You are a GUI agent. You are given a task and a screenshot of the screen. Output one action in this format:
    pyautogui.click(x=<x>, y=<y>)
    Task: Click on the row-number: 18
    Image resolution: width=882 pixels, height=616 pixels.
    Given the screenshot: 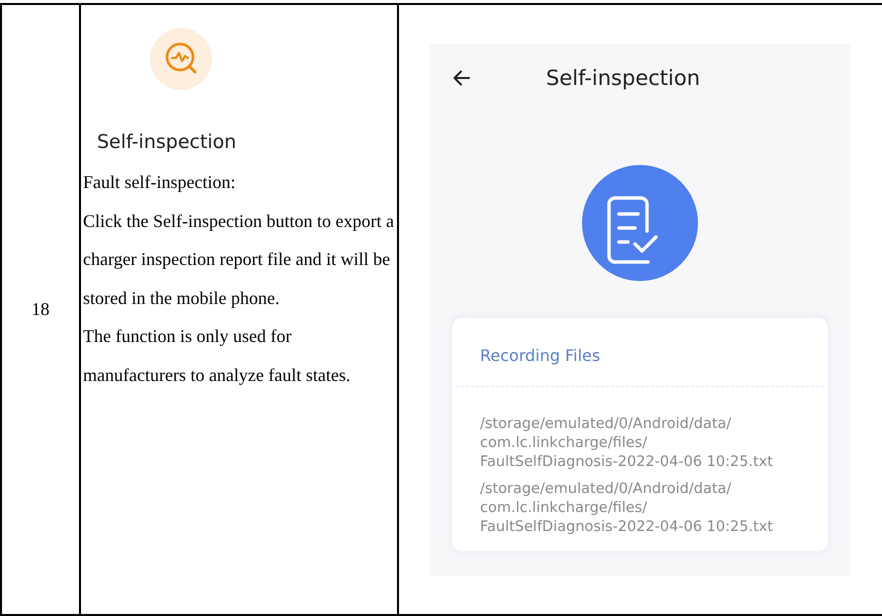 What is the action you would take?
    pyautogui.click(x=41, y=309)
    